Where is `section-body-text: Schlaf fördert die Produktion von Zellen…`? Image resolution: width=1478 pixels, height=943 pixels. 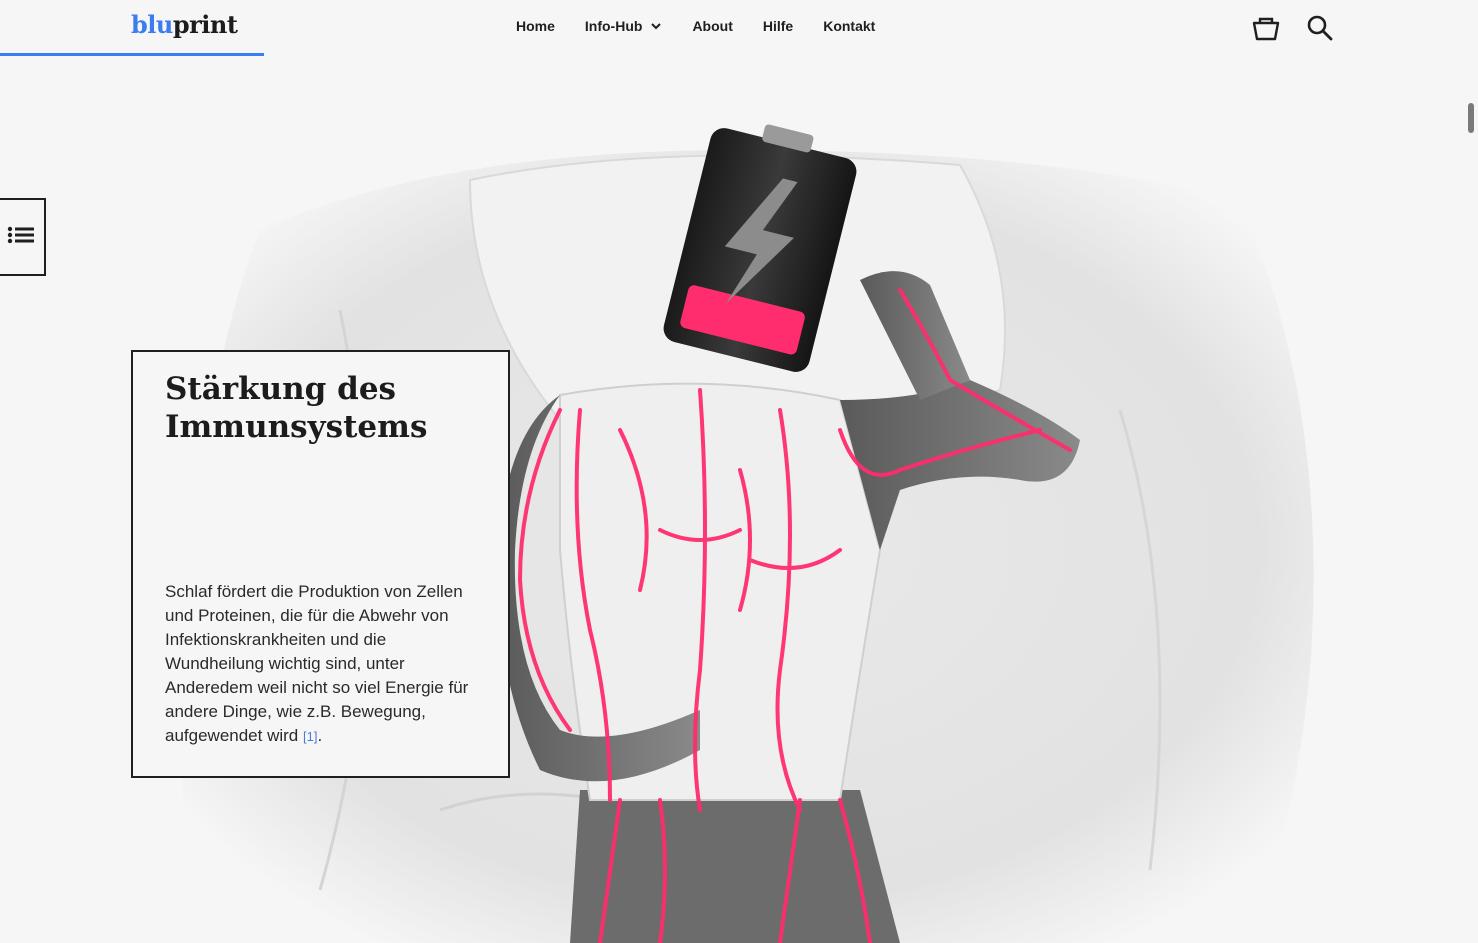 section-body-text: Schlaf fördert die Produktion von Zellen… is located at coordinates (317, 663).